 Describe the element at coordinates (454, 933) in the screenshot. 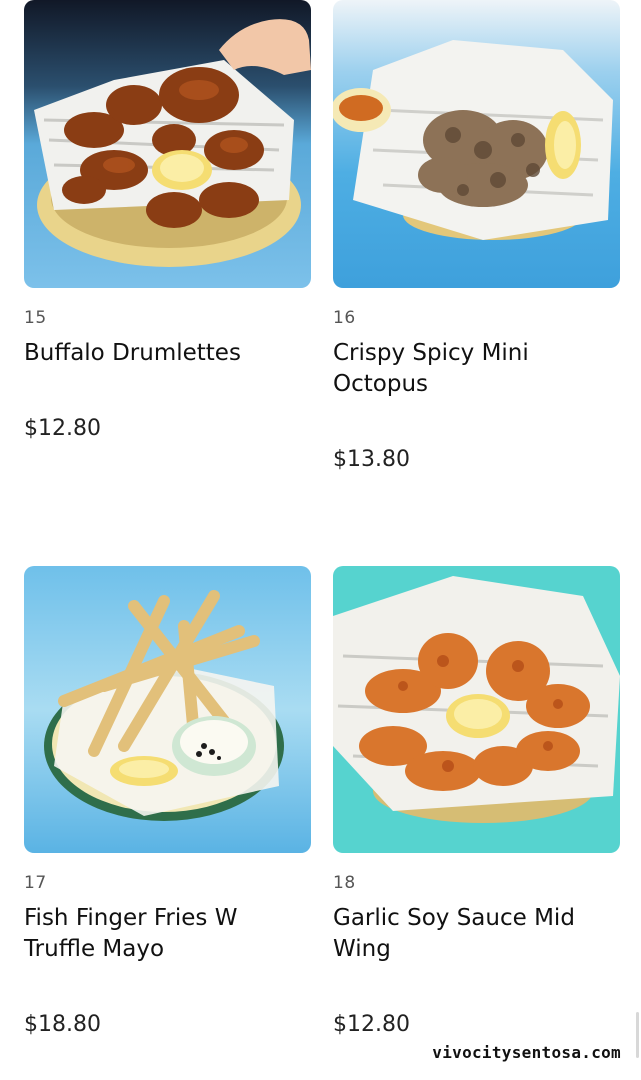

I see `item-name: Garlic Soy Sauce Mid Wing` at that location.